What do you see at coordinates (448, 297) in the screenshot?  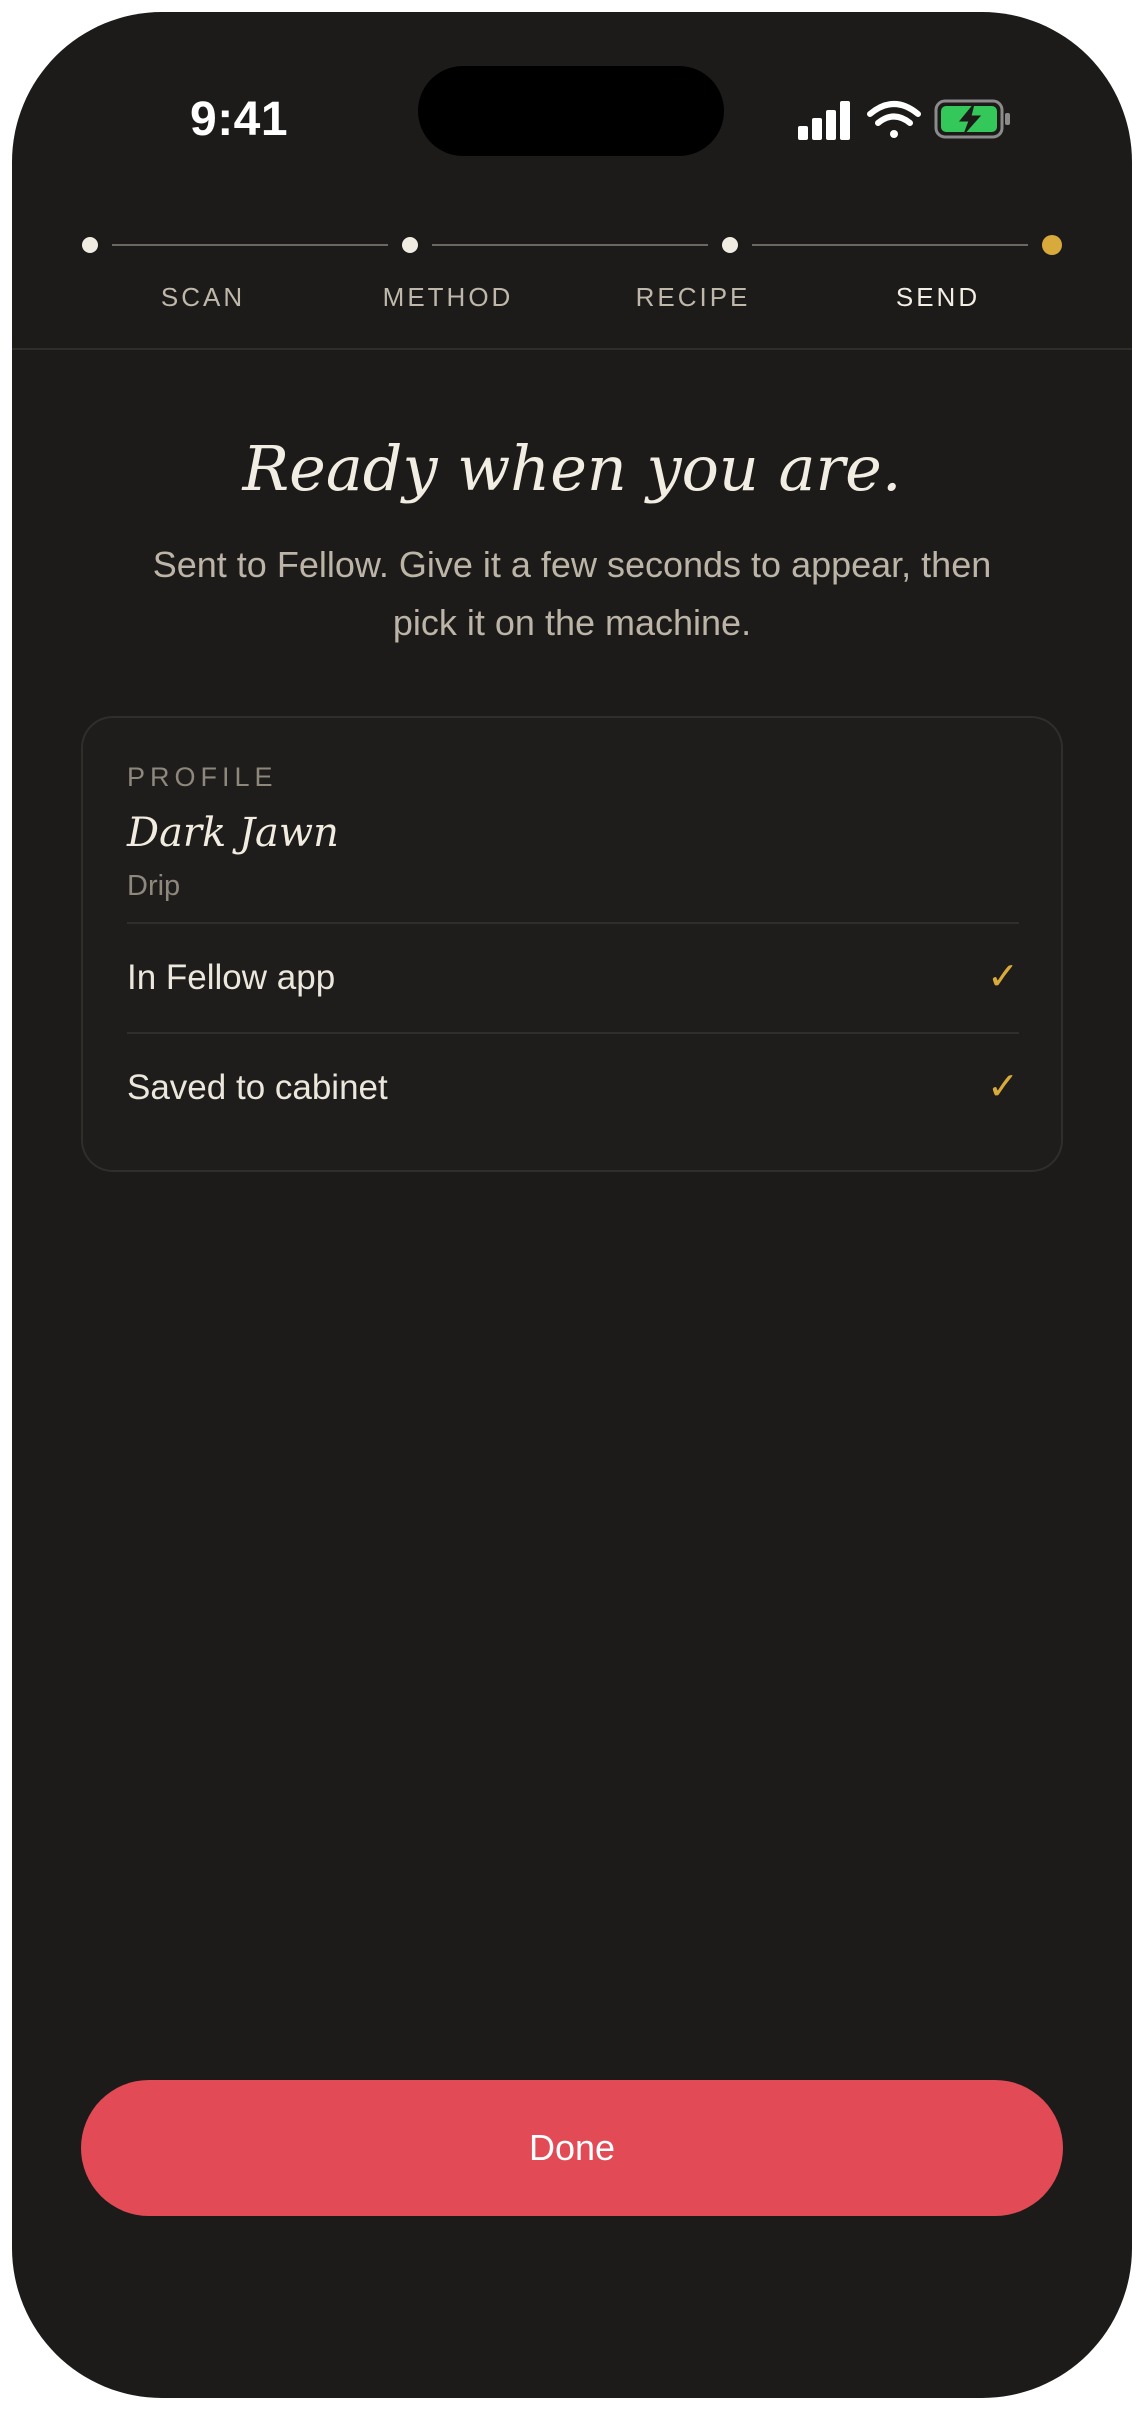 I see `step-label-method: METHOD` at bounding box center [448, 297].